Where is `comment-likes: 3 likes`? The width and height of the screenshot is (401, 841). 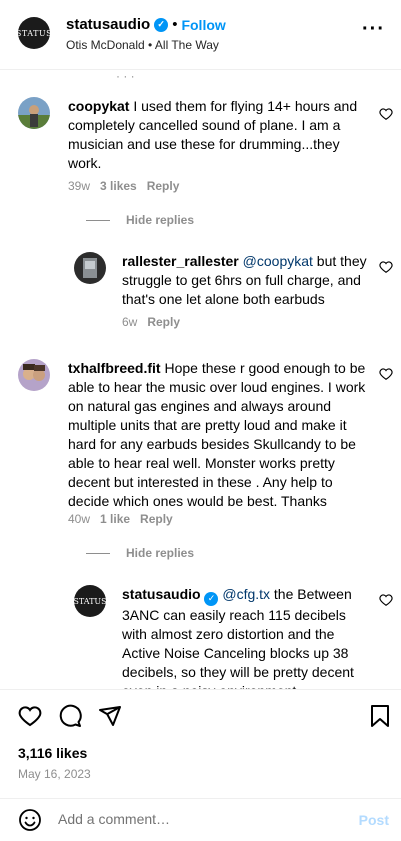 comment-likes: 3 likes is located at coordinates (118, 186).